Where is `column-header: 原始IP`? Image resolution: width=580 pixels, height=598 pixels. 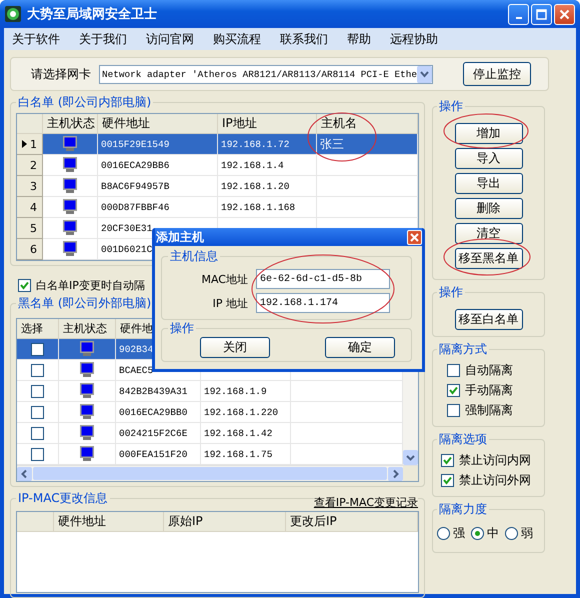 column-header: 原始IP is located at coordinates (225, 522).